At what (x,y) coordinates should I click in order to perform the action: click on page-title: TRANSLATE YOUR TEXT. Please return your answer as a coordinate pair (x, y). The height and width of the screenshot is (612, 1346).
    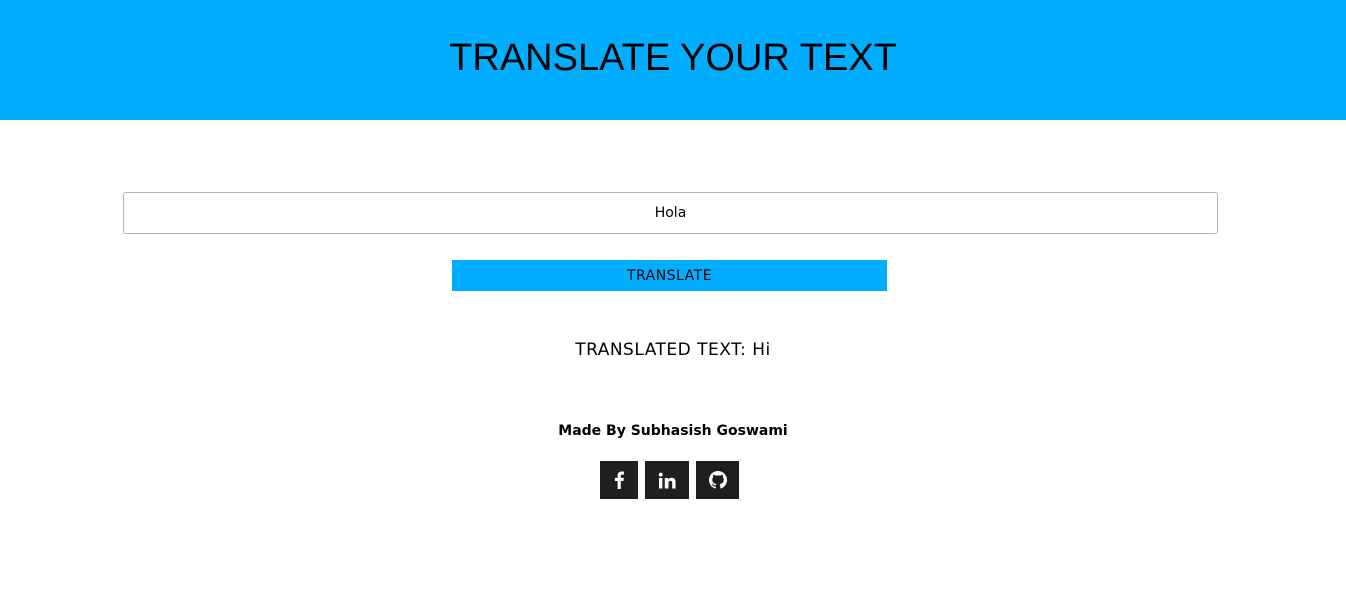
    Looking at the image, I should click on (673, 58).